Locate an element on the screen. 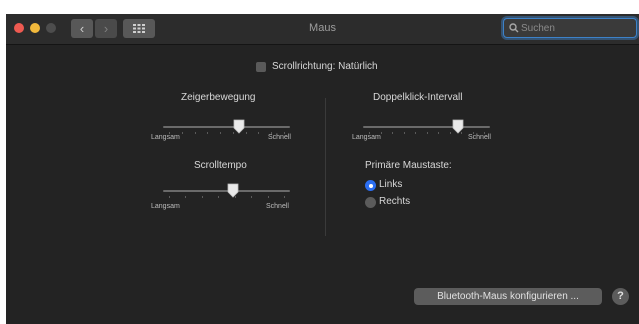 This screenshot has width=639, height=324. tracking-speed-max-label: Schnell is located at coordinates (279, 137).